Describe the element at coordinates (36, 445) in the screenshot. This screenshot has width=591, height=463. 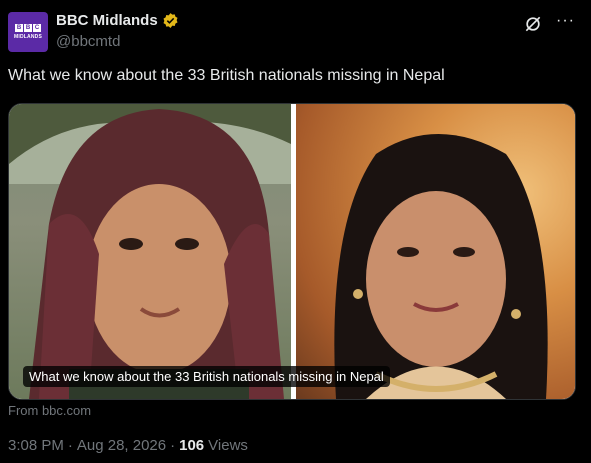
I see `tweet-time: 3:08 PM` at that location.